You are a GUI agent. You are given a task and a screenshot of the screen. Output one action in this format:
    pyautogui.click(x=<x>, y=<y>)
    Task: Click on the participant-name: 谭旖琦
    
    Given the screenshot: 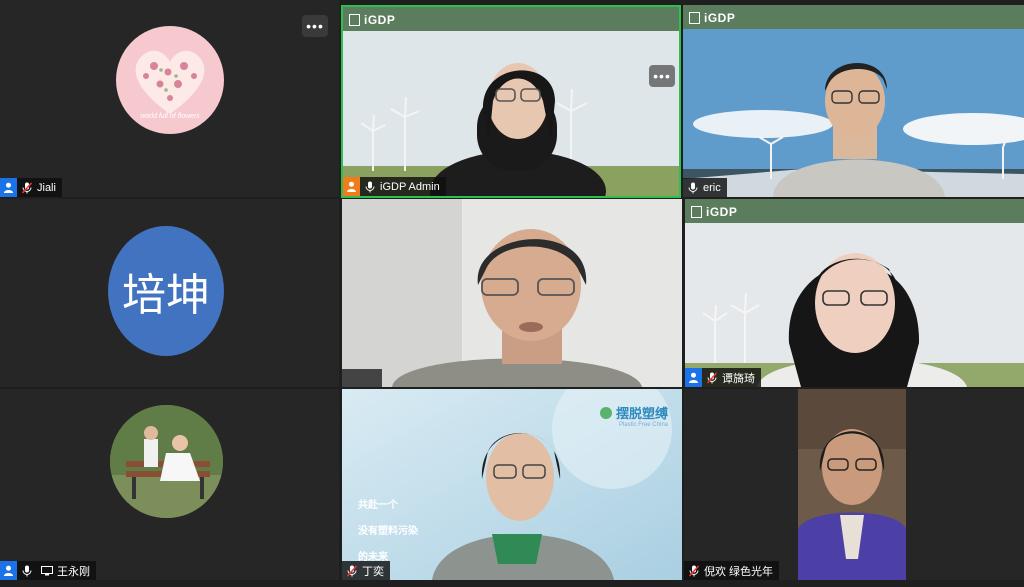 What is the action you would take?
    pyautogui.click(x=738, y=378)
    